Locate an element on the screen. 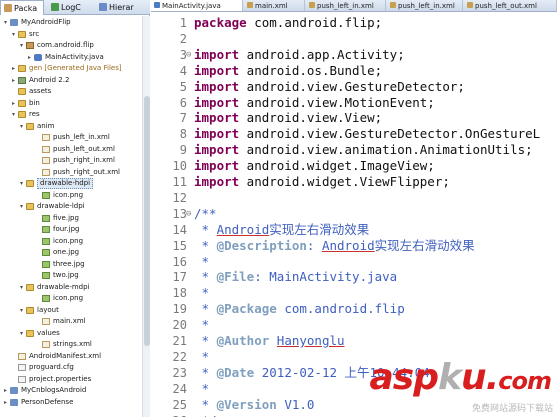 The width and height of the screenshot is (557, 417). tree-item-label: MainActivity.java is located at coordinates (74, 56).